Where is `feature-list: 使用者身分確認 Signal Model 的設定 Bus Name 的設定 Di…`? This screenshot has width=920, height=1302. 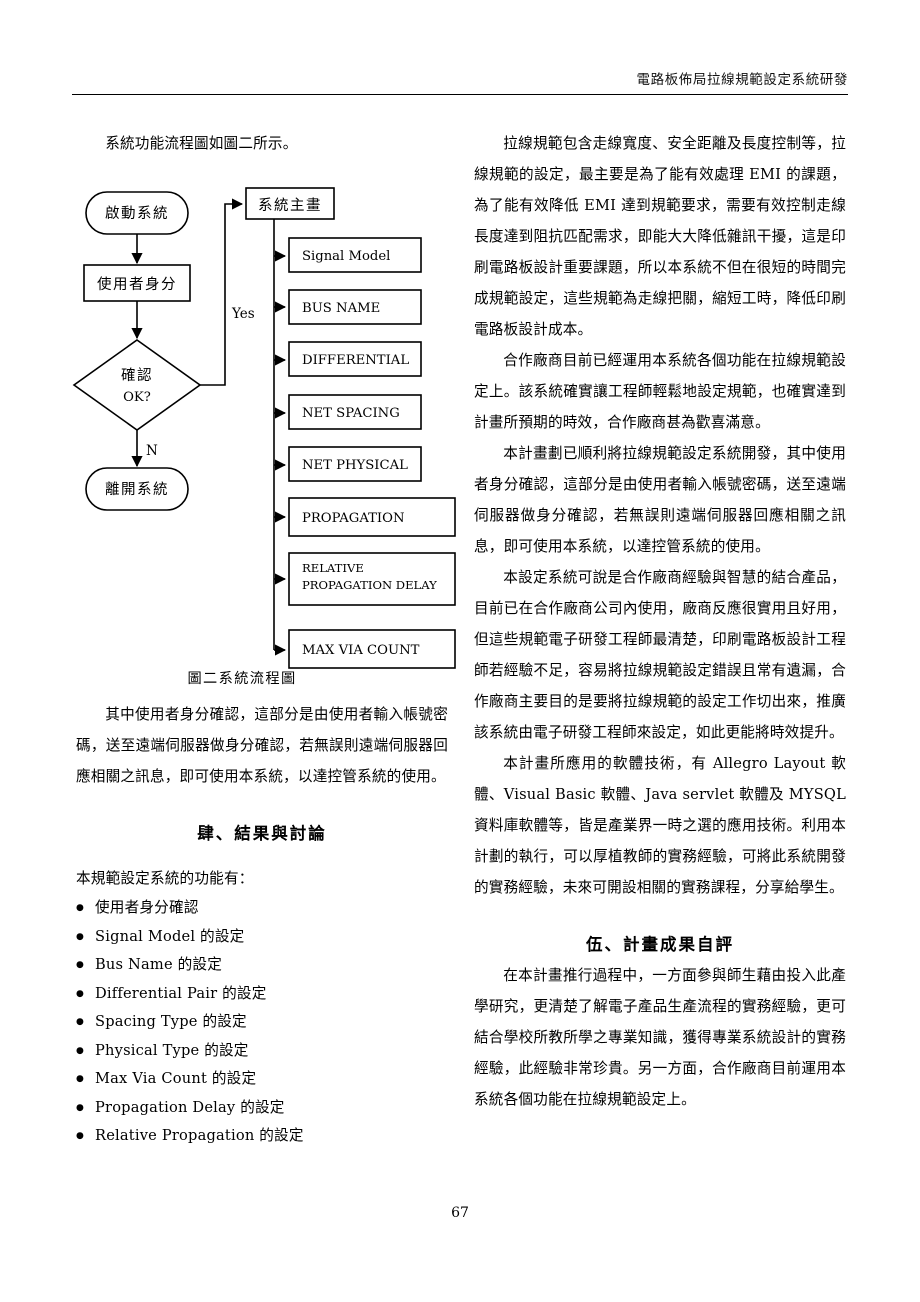 feature-list: 使用者身分確認 Signal Model 的設定 Bus Name 的設定 Di… is located at coordinates (262, 1022).